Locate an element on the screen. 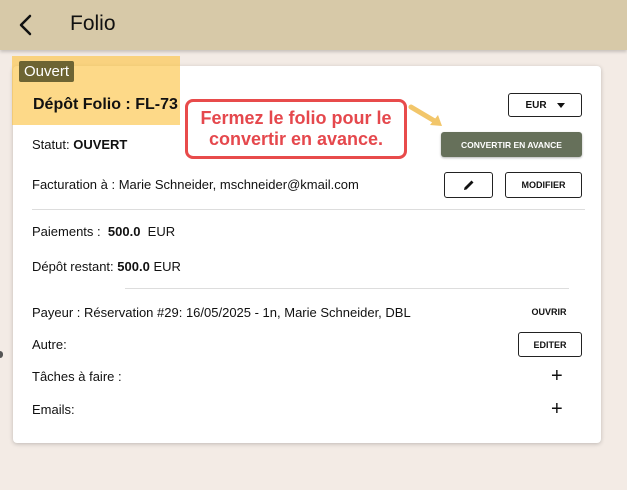 The image size is (627, 490). currency-value: EUR is located at coordinates (536, 105).